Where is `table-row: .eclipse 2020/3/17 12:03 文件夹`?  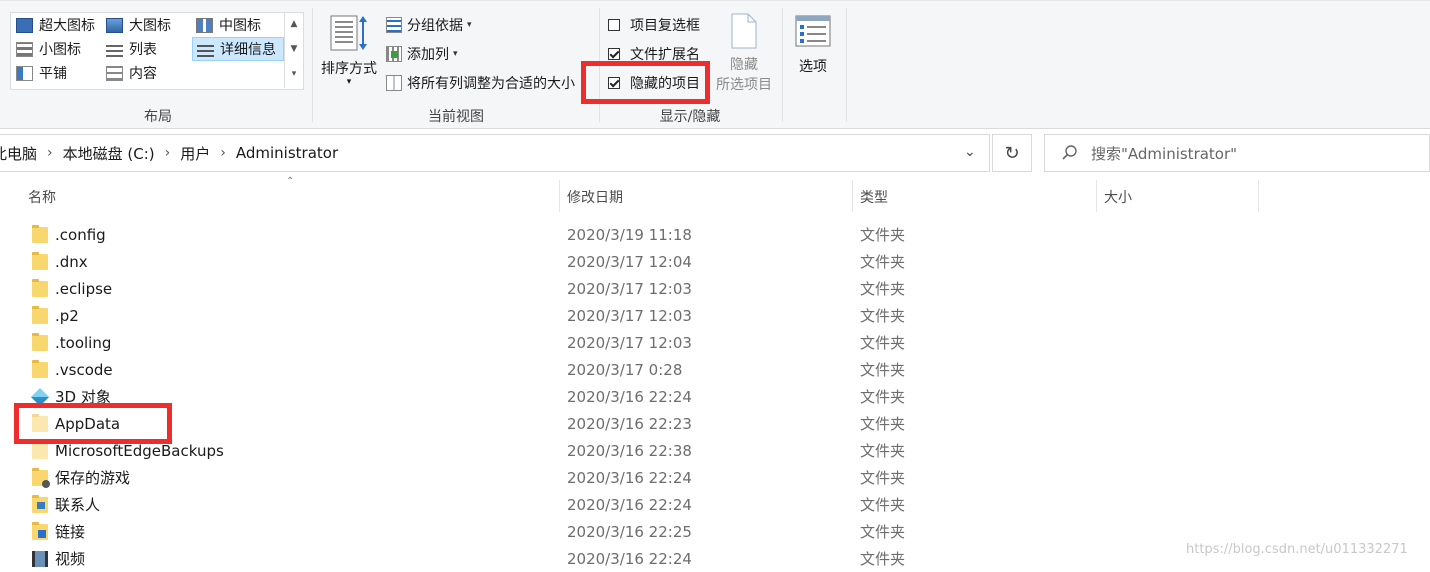
table-row: .eclipse 2020/3/17 12:03 文件夹 is located at coordinates (715, 288).